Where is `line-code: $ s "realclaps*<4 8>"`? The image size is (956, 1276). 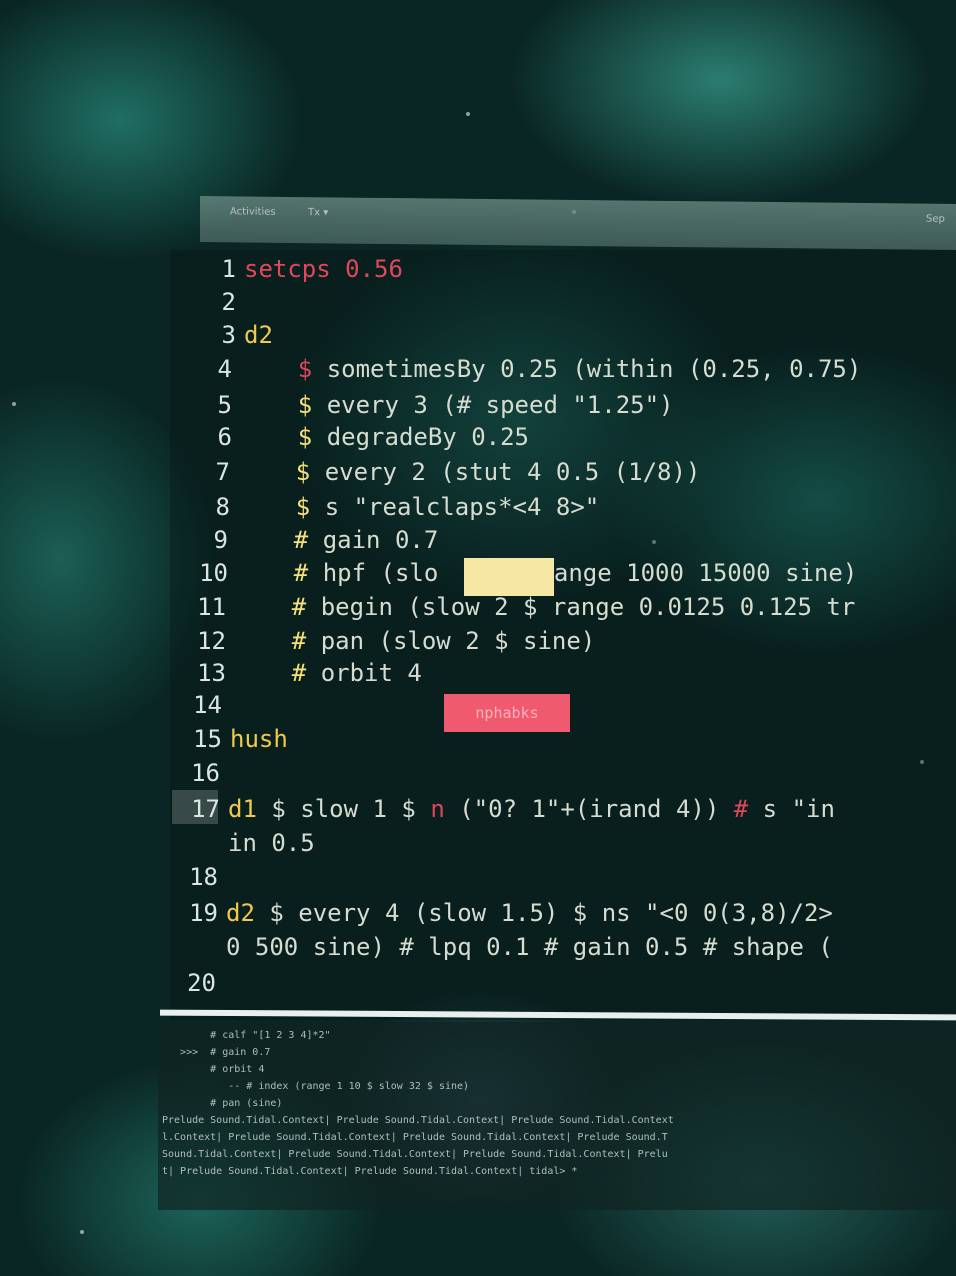 line-code: $ s "realclaps*<4 8>" is located at coordinates (418, 507).